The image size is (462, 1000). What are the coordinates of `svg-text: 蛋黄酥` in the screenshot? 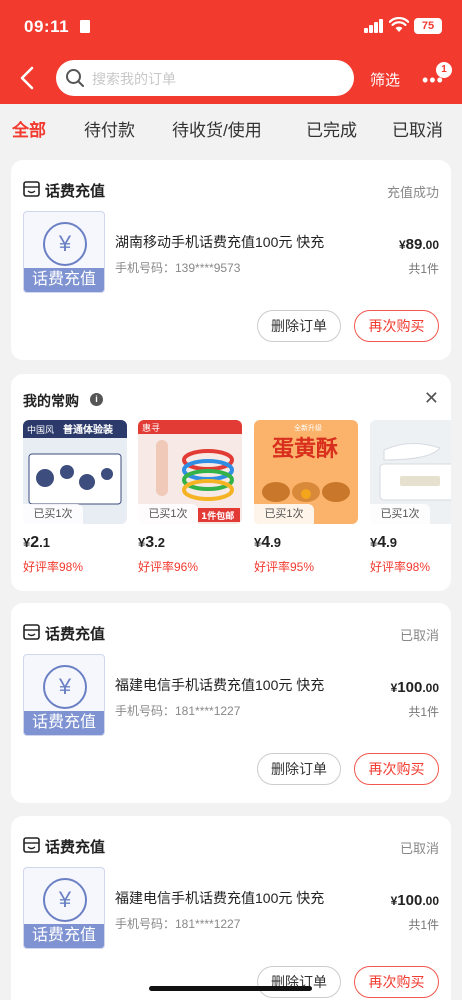 It's located at (305, 449).